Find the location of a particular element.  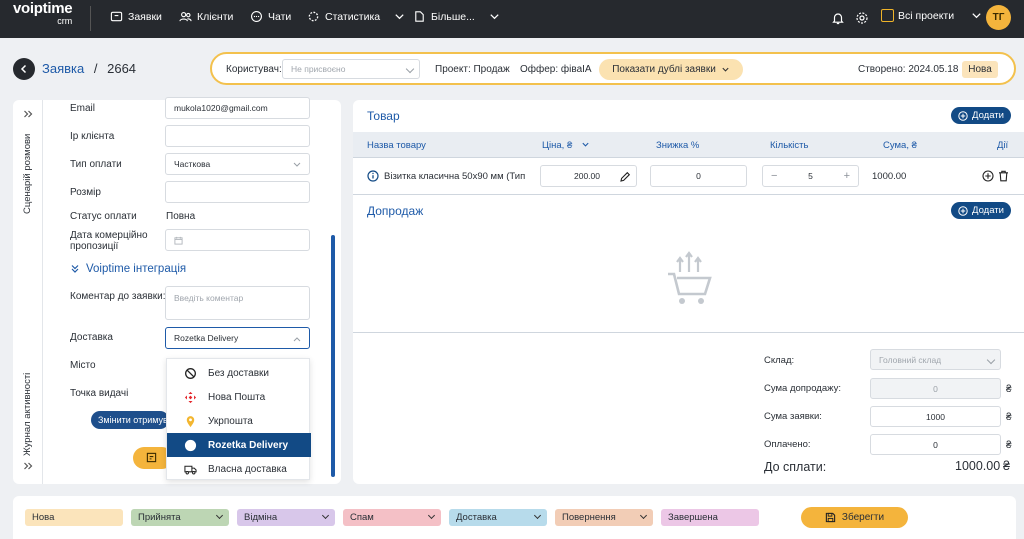

minus-icon: − is located at coordinates (774, 176).